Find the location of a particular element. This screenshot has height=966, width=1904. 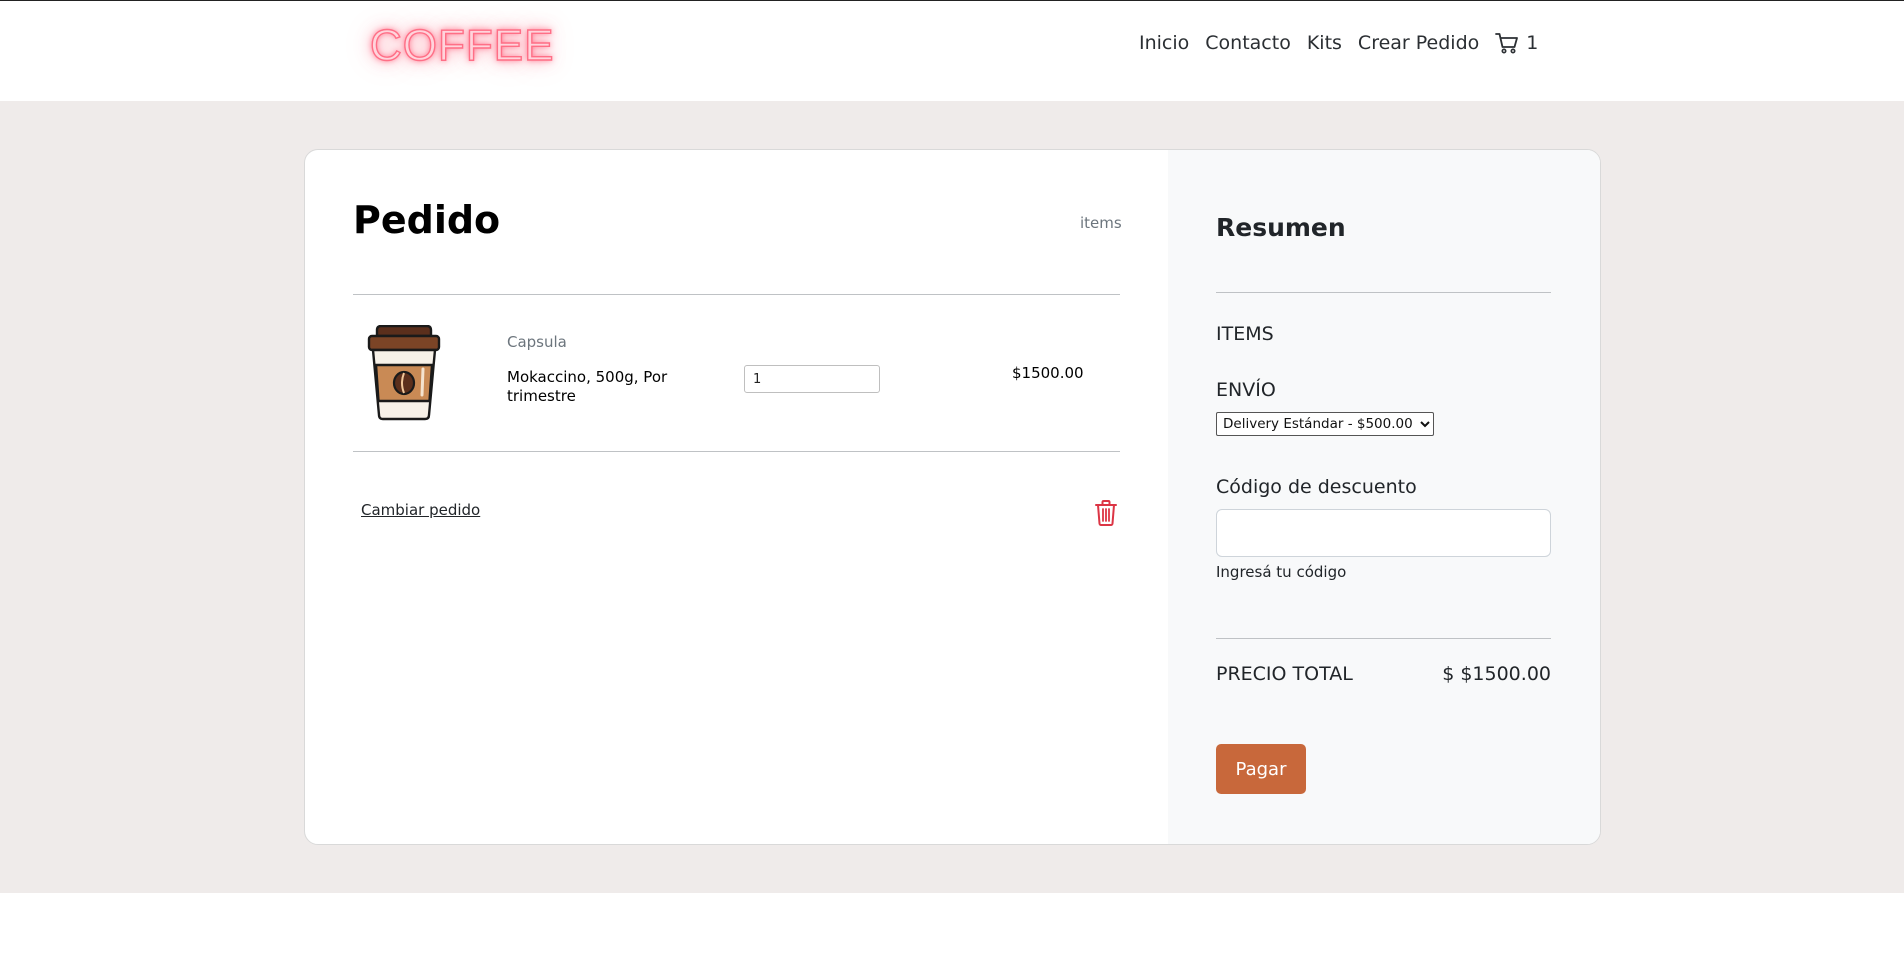

summary-items-label: ITEMS is located at coordinates (1245, 334).